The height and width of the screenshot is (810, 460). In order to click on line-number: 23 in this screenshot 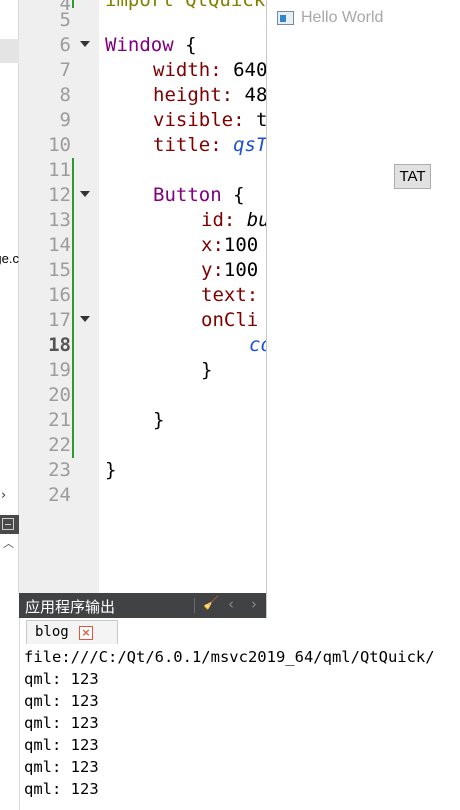, I will do `click(59, 470)`.